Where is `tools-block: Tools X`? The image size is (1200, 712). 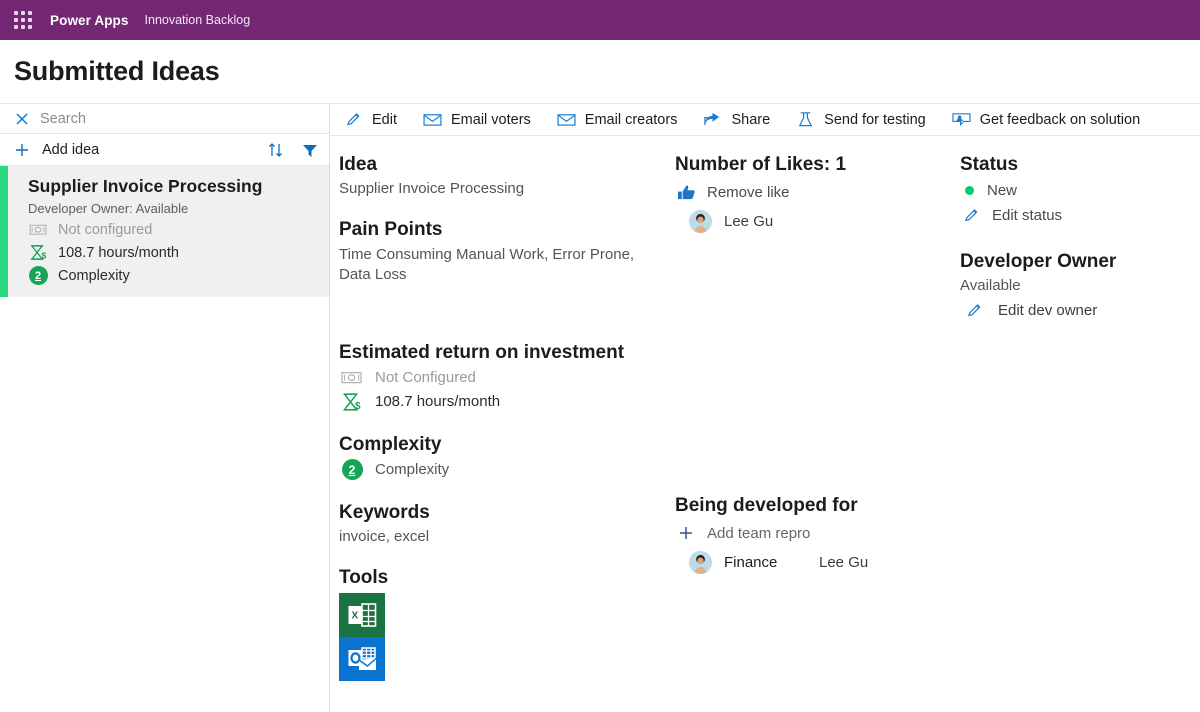 tools-block: Tools X is located at coordinates (507, 624).